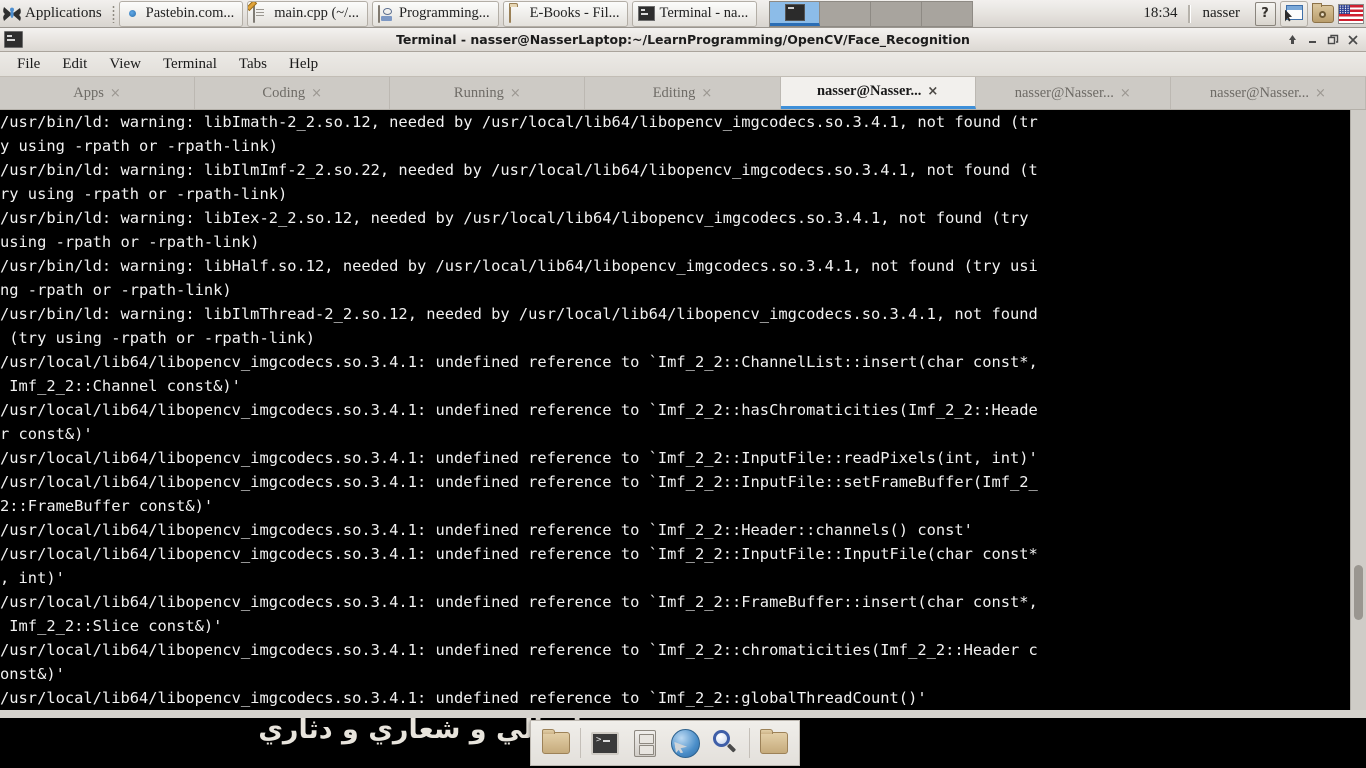  Describe the element at coordinates (63, 13) in the screenshot. I see `applications-label: Applications` at that location.